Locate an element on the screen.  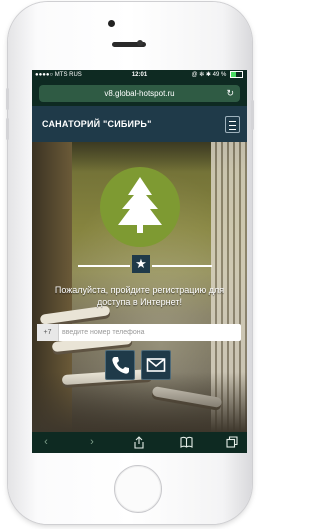
phone-auth-button is located at coordinates (120, 365).